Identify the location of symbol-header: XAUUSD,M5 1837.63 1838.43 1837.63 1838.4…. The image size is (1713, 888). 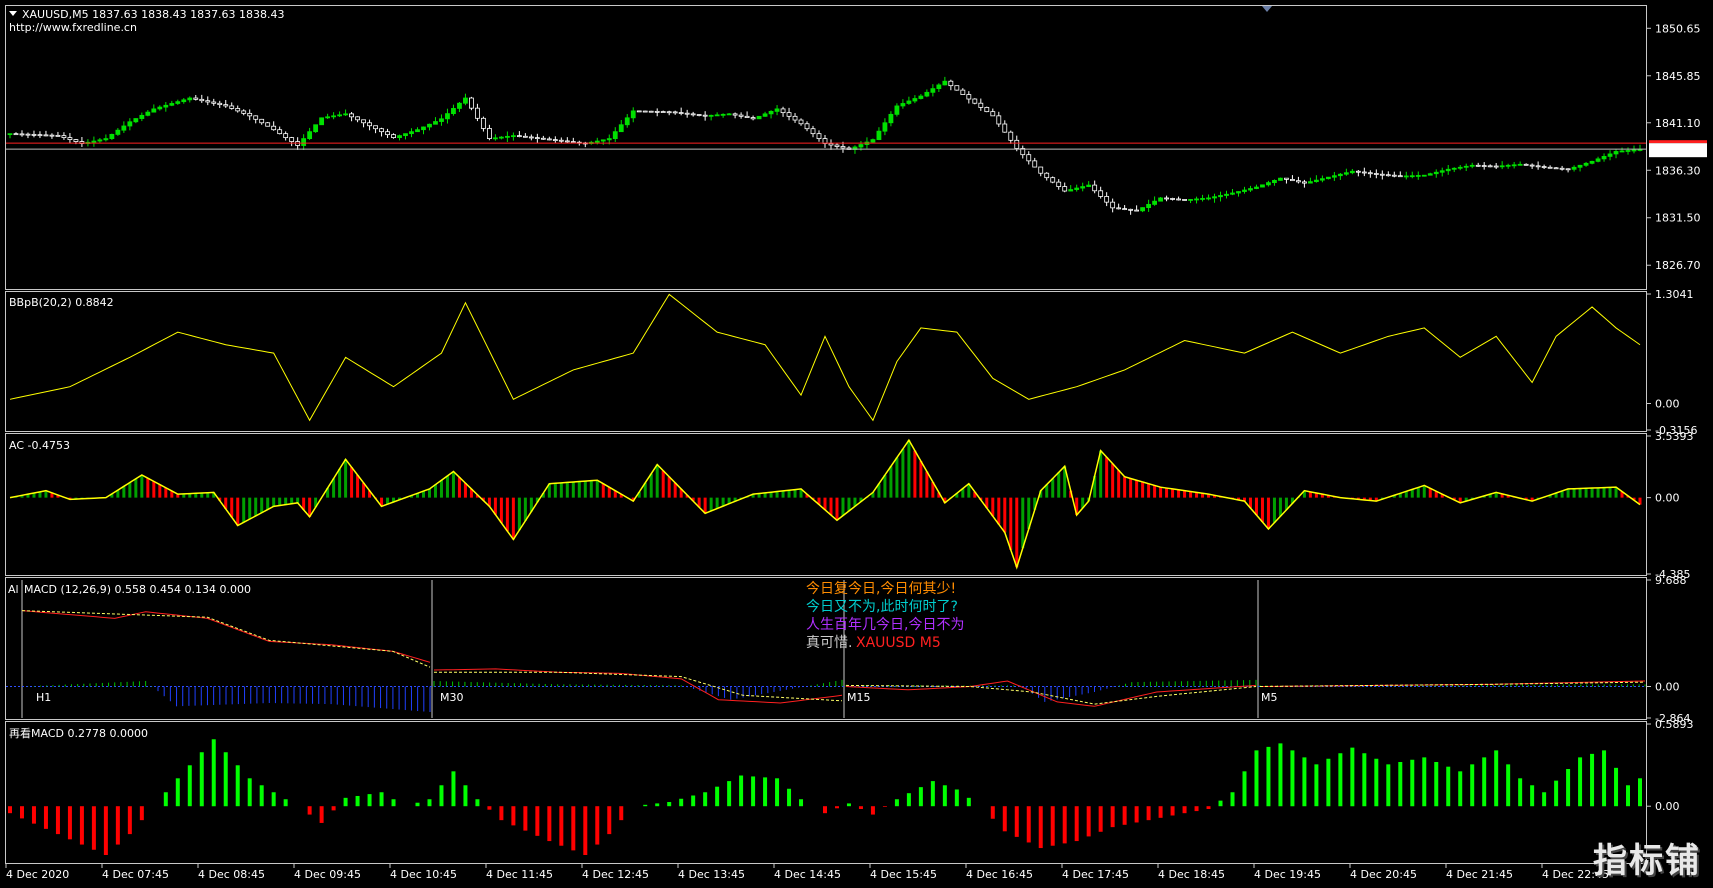
(153, 14).